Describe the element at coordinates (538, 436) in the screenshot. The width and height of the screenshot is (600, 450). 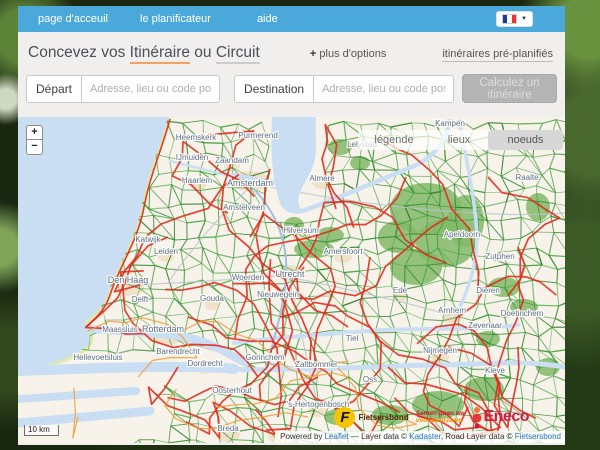
I see `fietsersbond-link: Fietsersbond` at that location.